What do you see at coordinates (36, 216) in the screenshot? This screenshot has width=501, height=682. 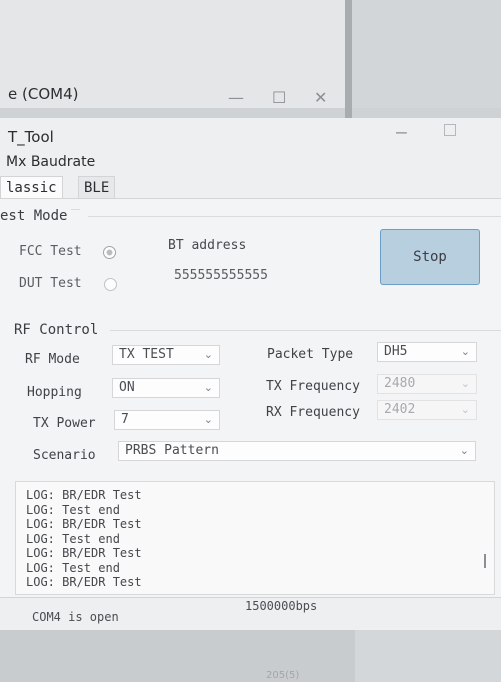 I see `test-mode-title: est Mode` at bounding box center [36, 216].